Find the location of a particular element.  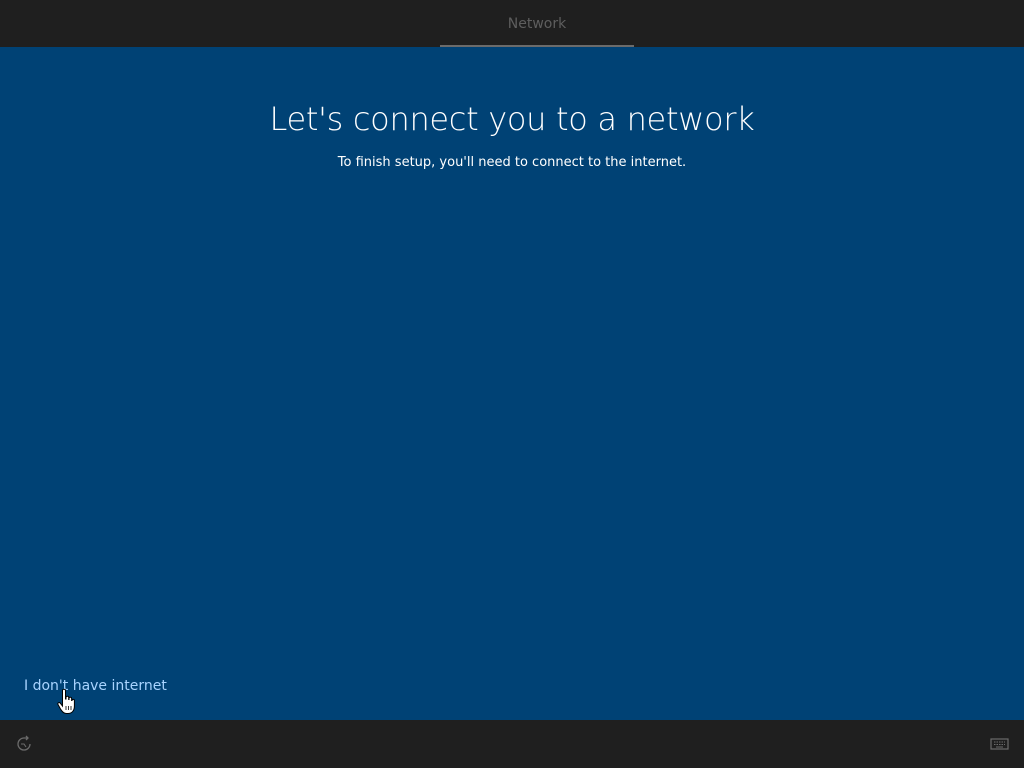

hand-cursor-icon is located at coordinates (66, 701).